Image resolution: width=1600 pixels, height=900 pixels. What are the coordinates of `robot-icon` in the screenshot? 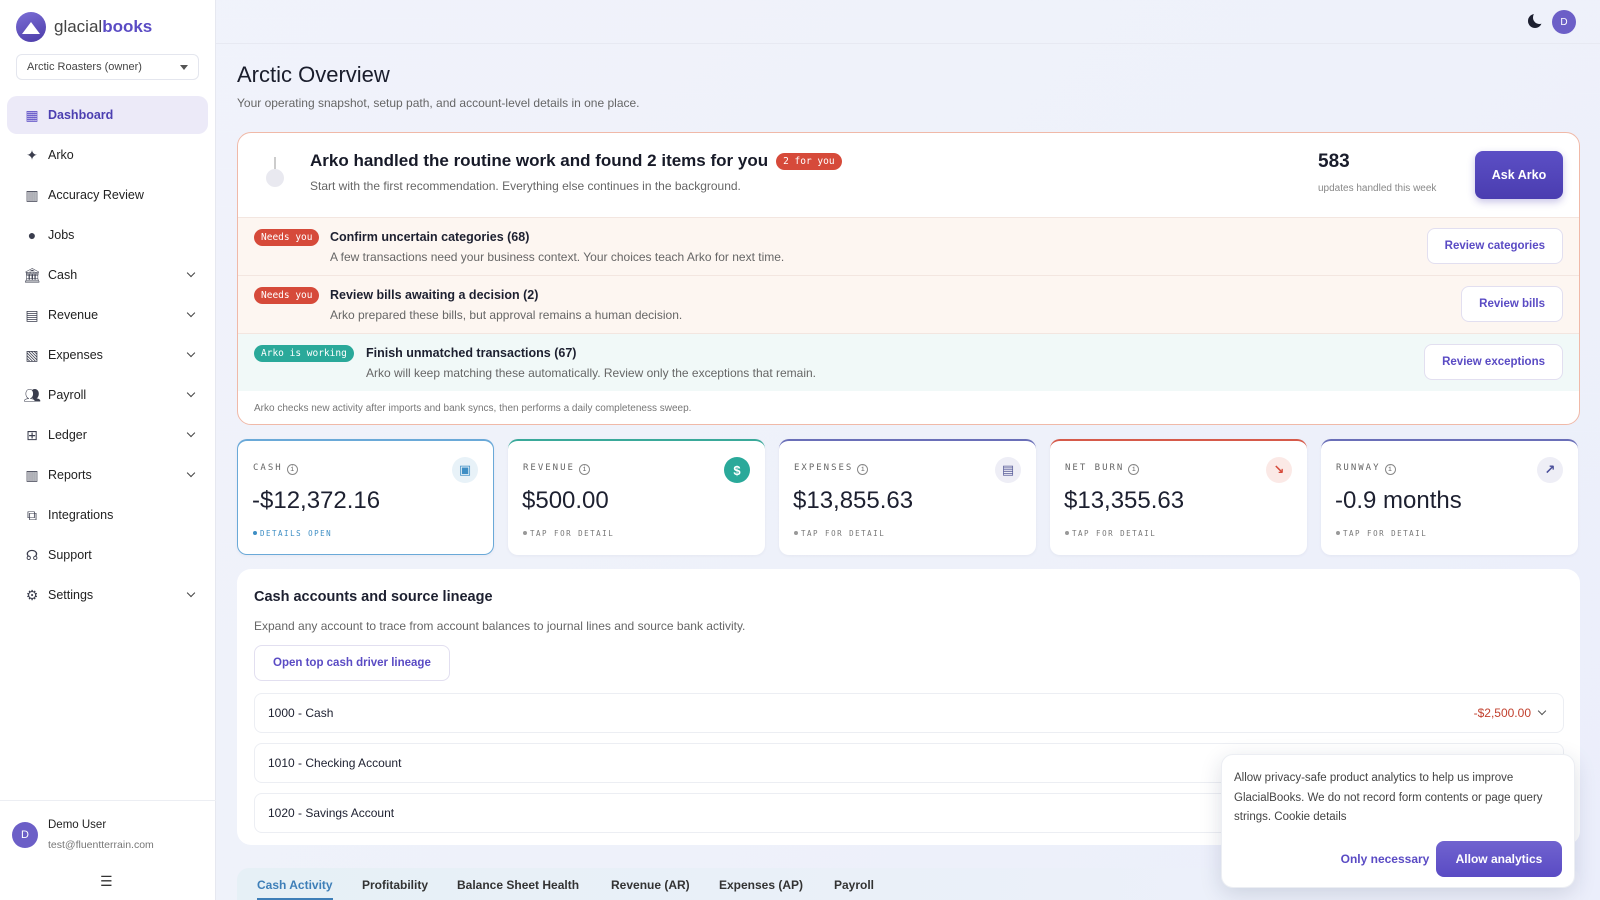 It's located at (275, 172).